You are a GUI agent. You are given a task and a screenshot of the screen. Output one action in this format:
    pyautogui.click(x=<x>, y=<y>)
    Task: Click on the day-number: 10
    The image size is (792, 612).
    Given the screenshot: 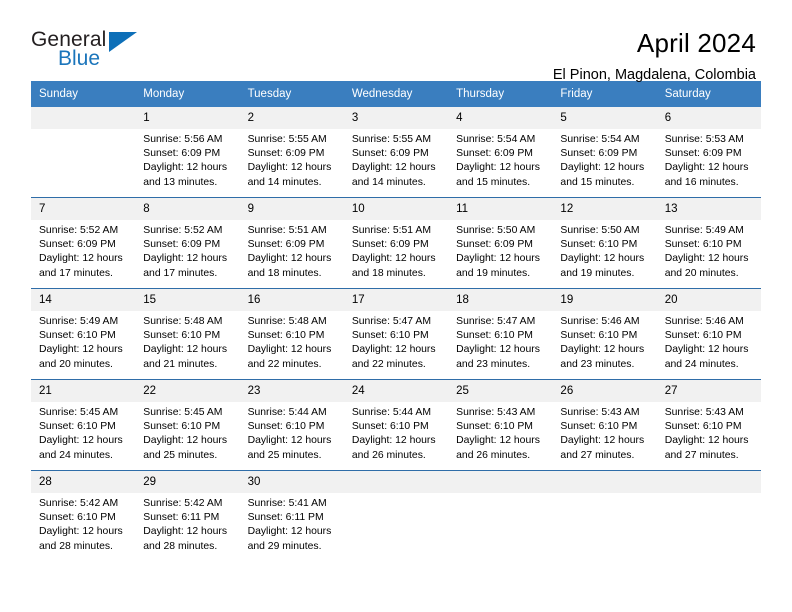 What is the action you would take?
    pyautogui.click(x=396, y=209)
    